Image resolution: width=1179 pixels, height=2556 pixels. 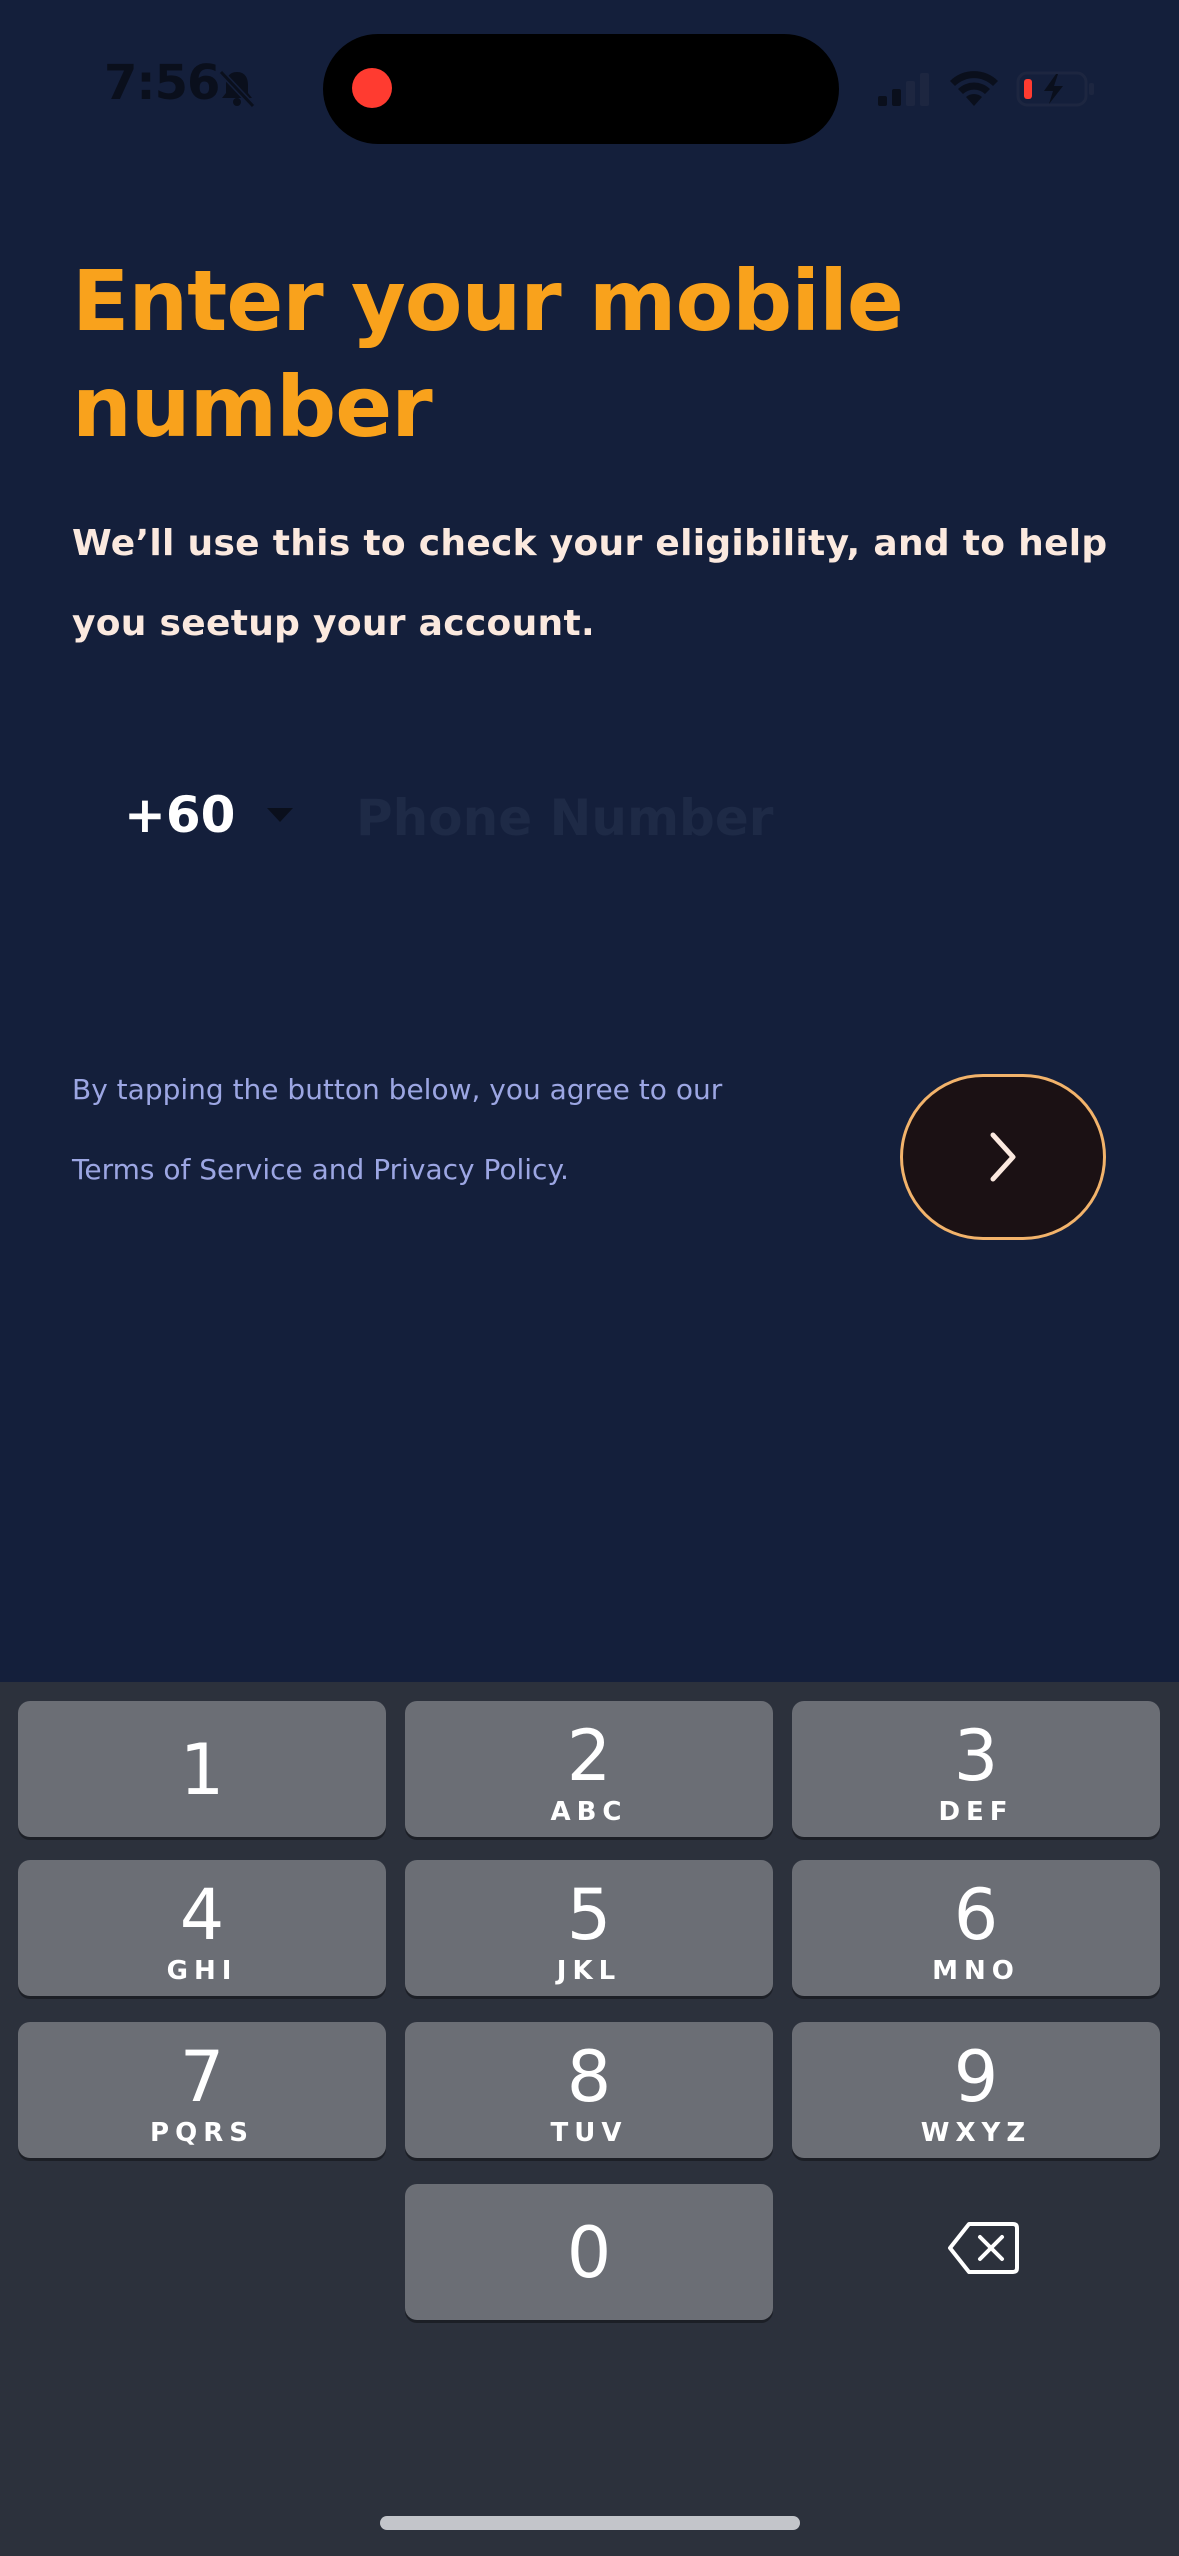 I want to click on delete-backspace-icon, so click(x=983, y=2248).